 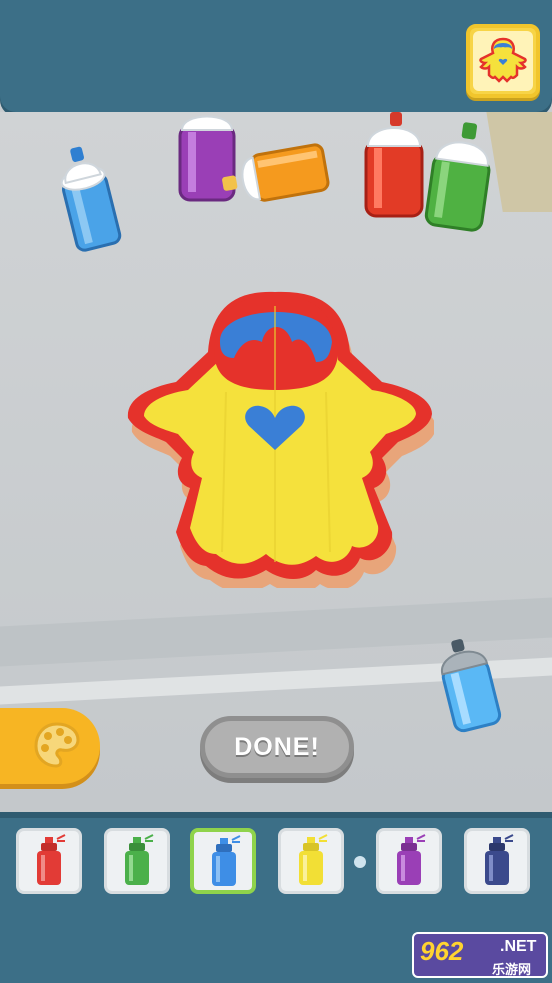 I want to click on spray-can-orange, so click(x=276, y=175).